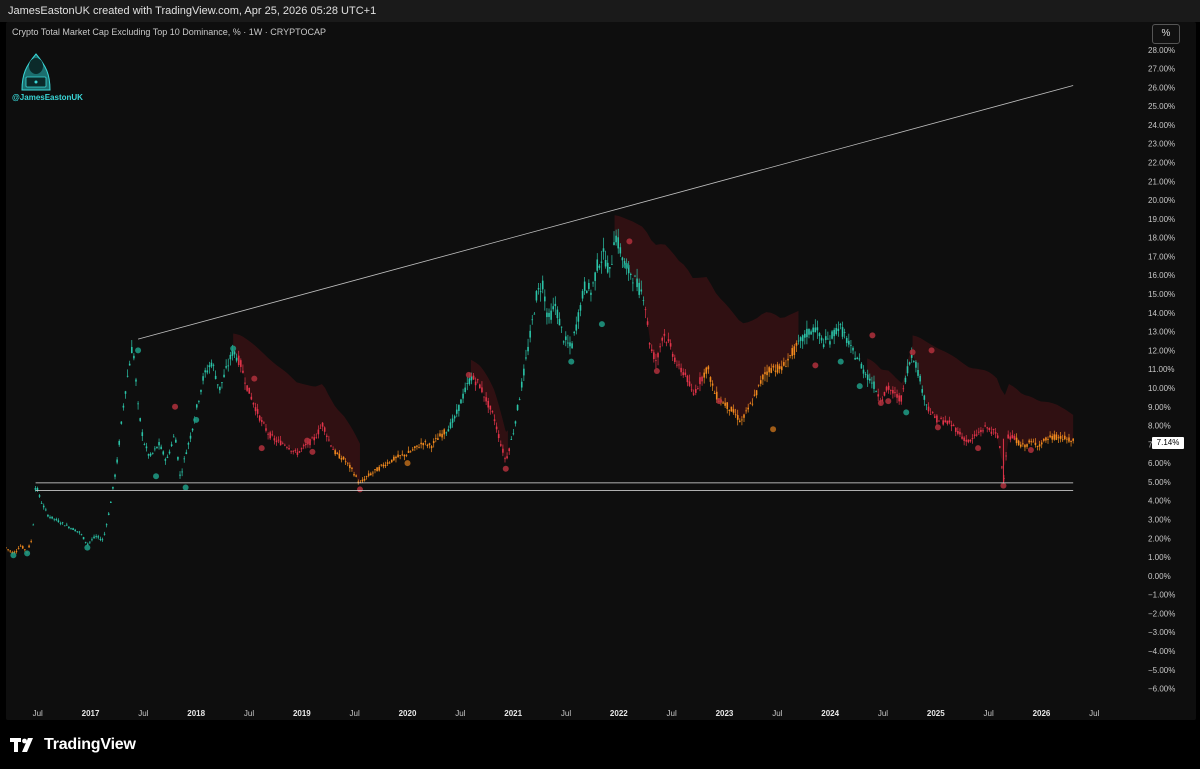 The height and width of the screenshot is (769, 1200). Describe the element at coordinates (1161, 613) in the screenshot. I see `y-tick-label: −2.00%` at that location.